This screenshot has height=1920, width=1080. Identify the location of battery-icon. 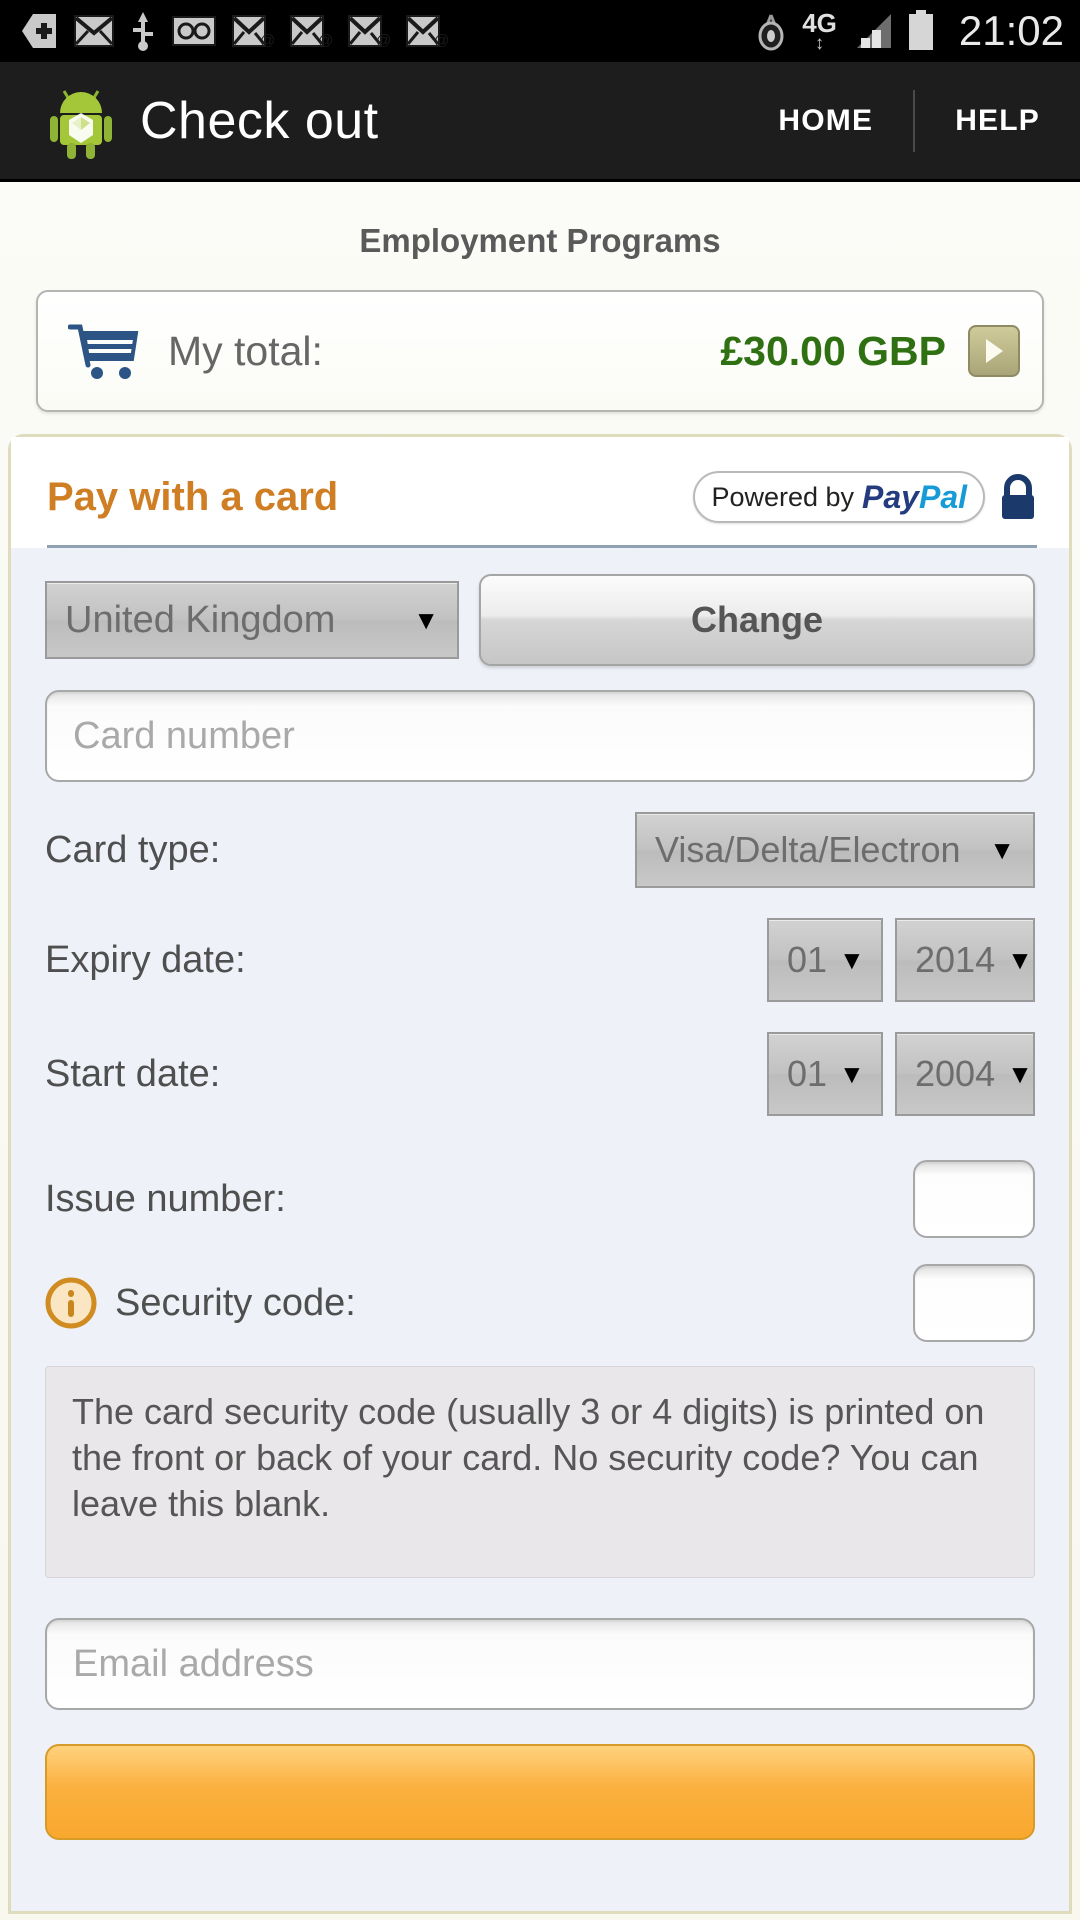
(920, 30).